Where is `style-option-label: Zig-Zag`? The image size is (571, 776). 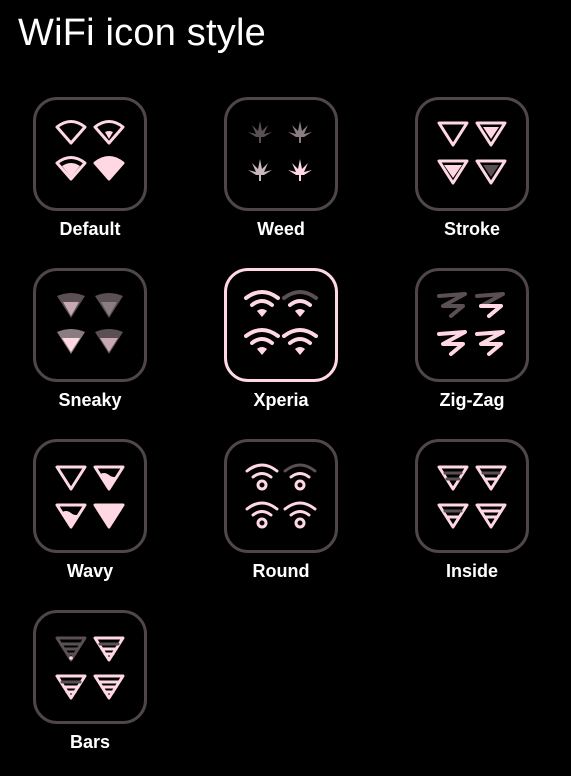 style-option-label: Zig-Zag is located at coordinates (472, 400).